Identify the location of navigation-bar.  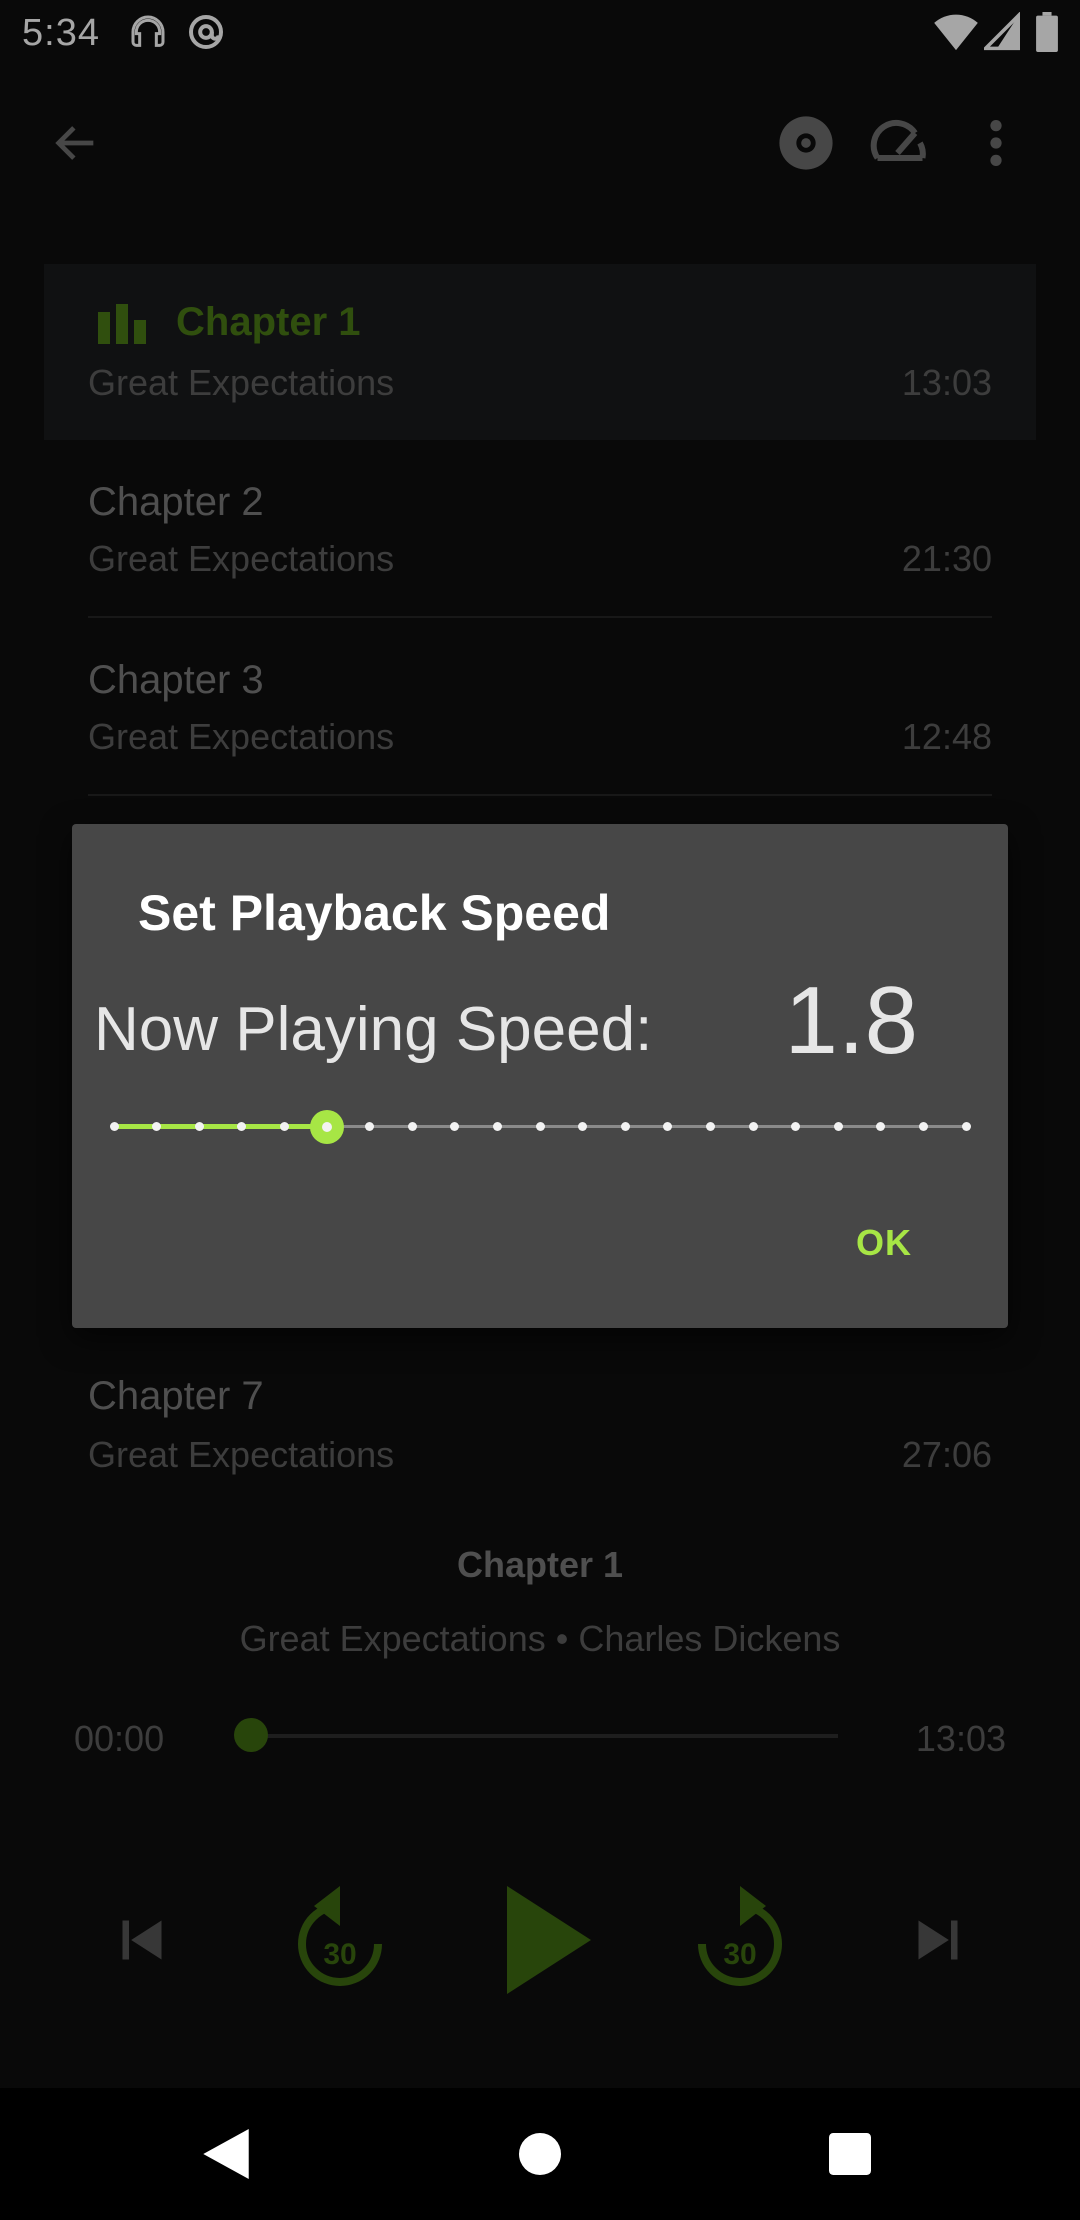
(540, 2154).